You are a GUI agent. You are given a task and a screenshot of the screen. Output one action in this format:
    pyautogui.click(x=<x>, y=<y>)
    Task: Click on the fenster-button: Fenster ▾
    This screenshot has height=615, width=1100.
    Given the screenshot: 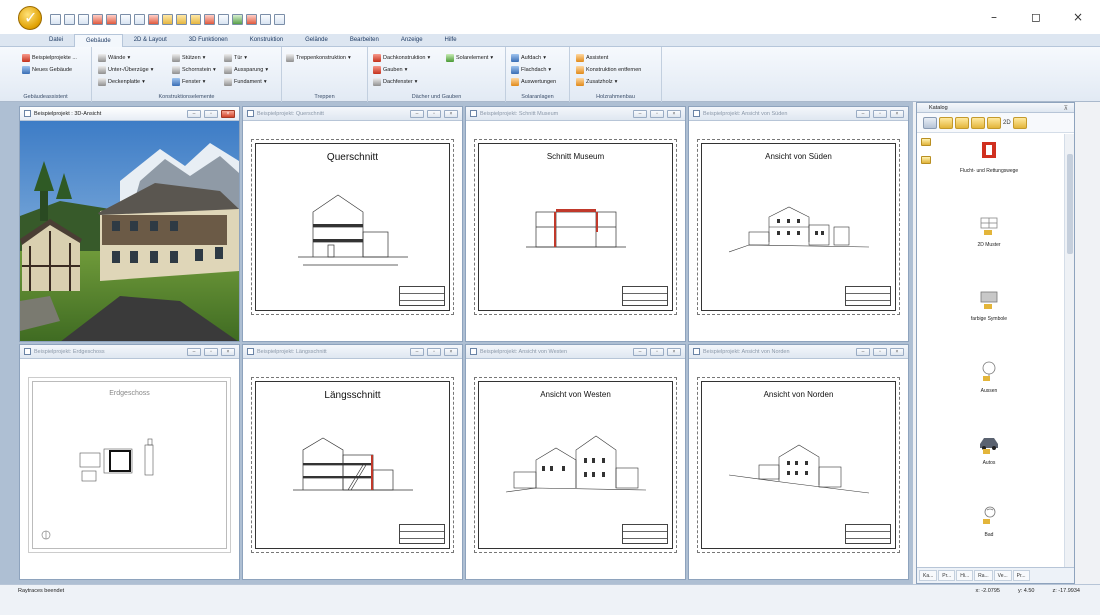 What is the action you would take?
    pyautogui.click(x=188, y=81)
    